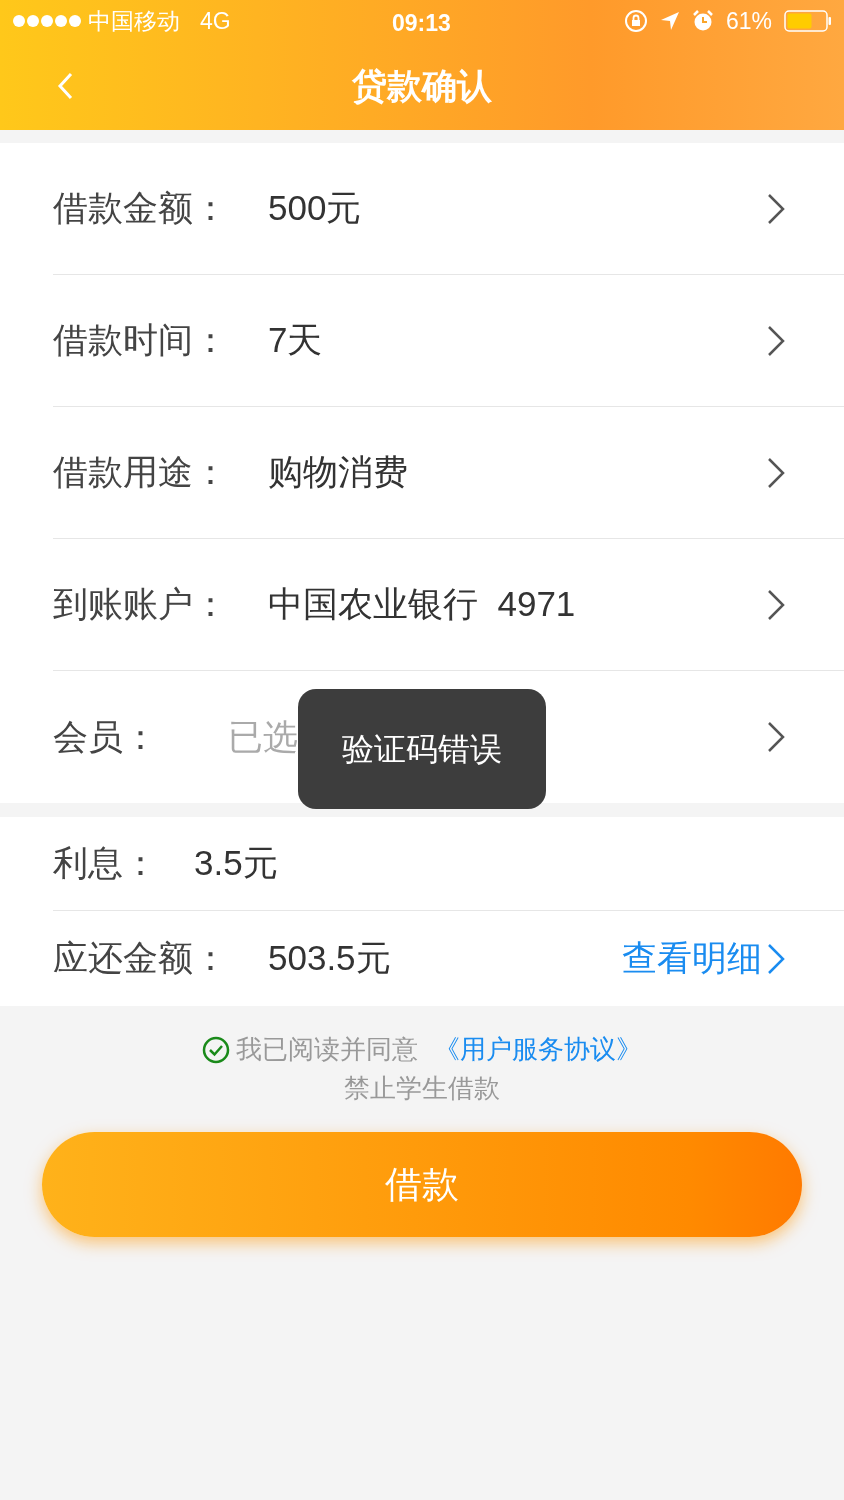 The image size is (844, 1500). What do you see at coordinates (422, 749) in the screenshot?
I see `toast-message: 验证码错误` at bounding box center [422, 749].